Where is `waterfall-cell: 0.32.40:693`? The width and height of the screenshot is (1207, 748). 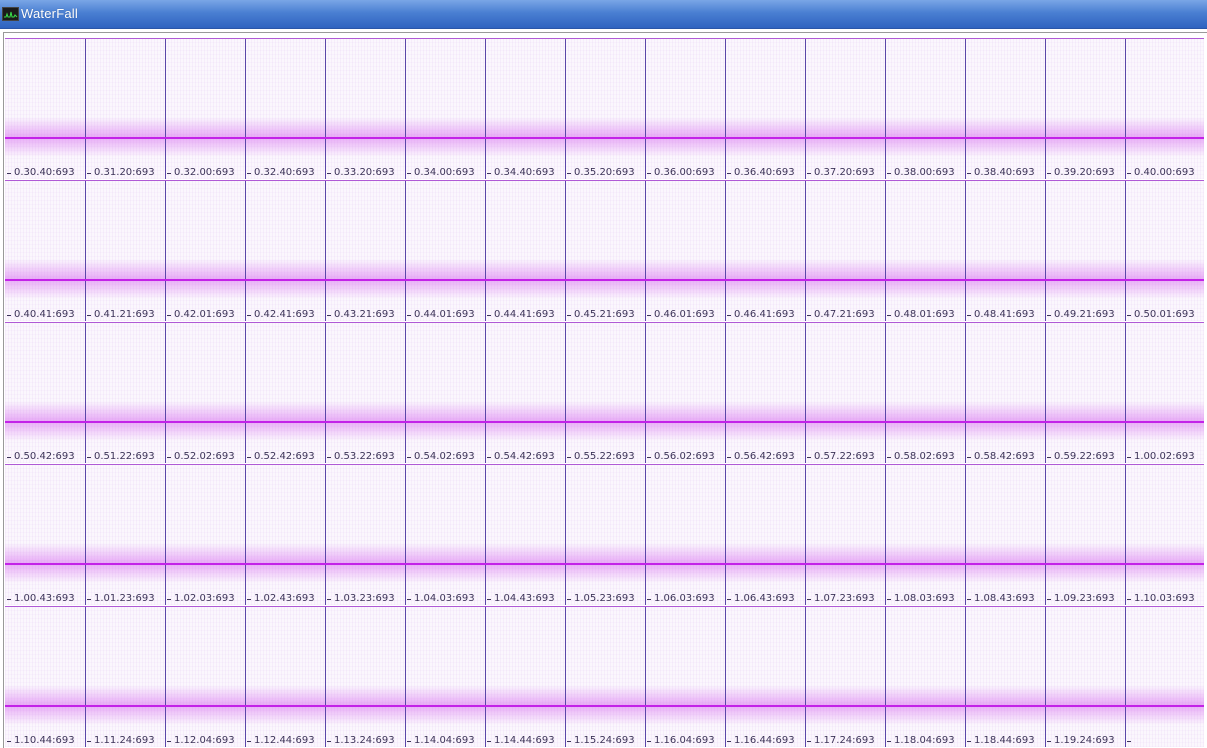 waterfall-cell: 0.32.40:693 is located at coordinates (285, 109).